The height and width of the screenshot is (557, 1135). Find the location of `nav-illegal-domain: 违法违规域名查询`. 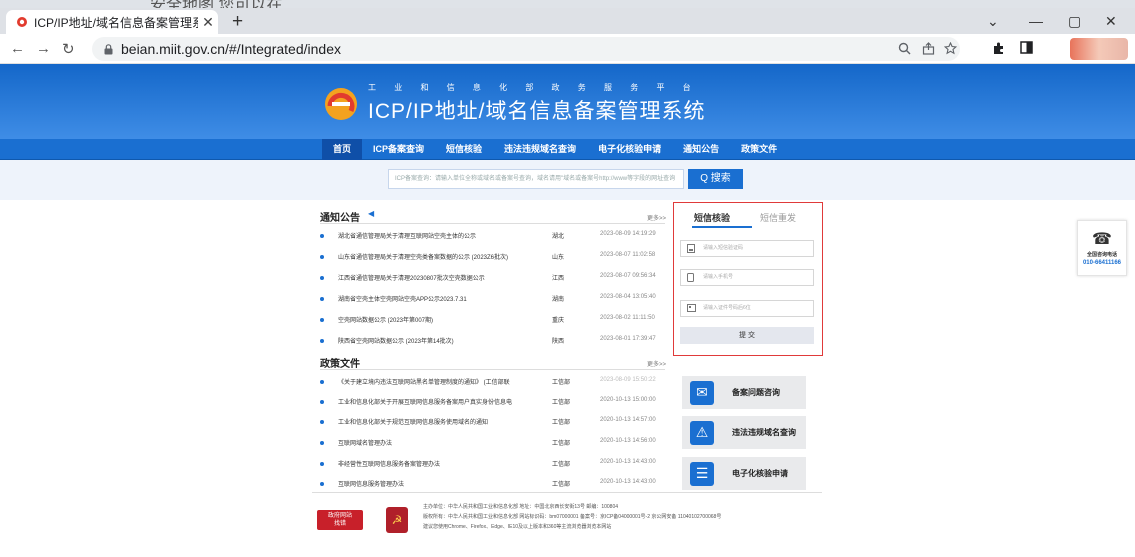

nav-illegal-domain: 违法违规域名查询 is located at coordinates (540, 149).